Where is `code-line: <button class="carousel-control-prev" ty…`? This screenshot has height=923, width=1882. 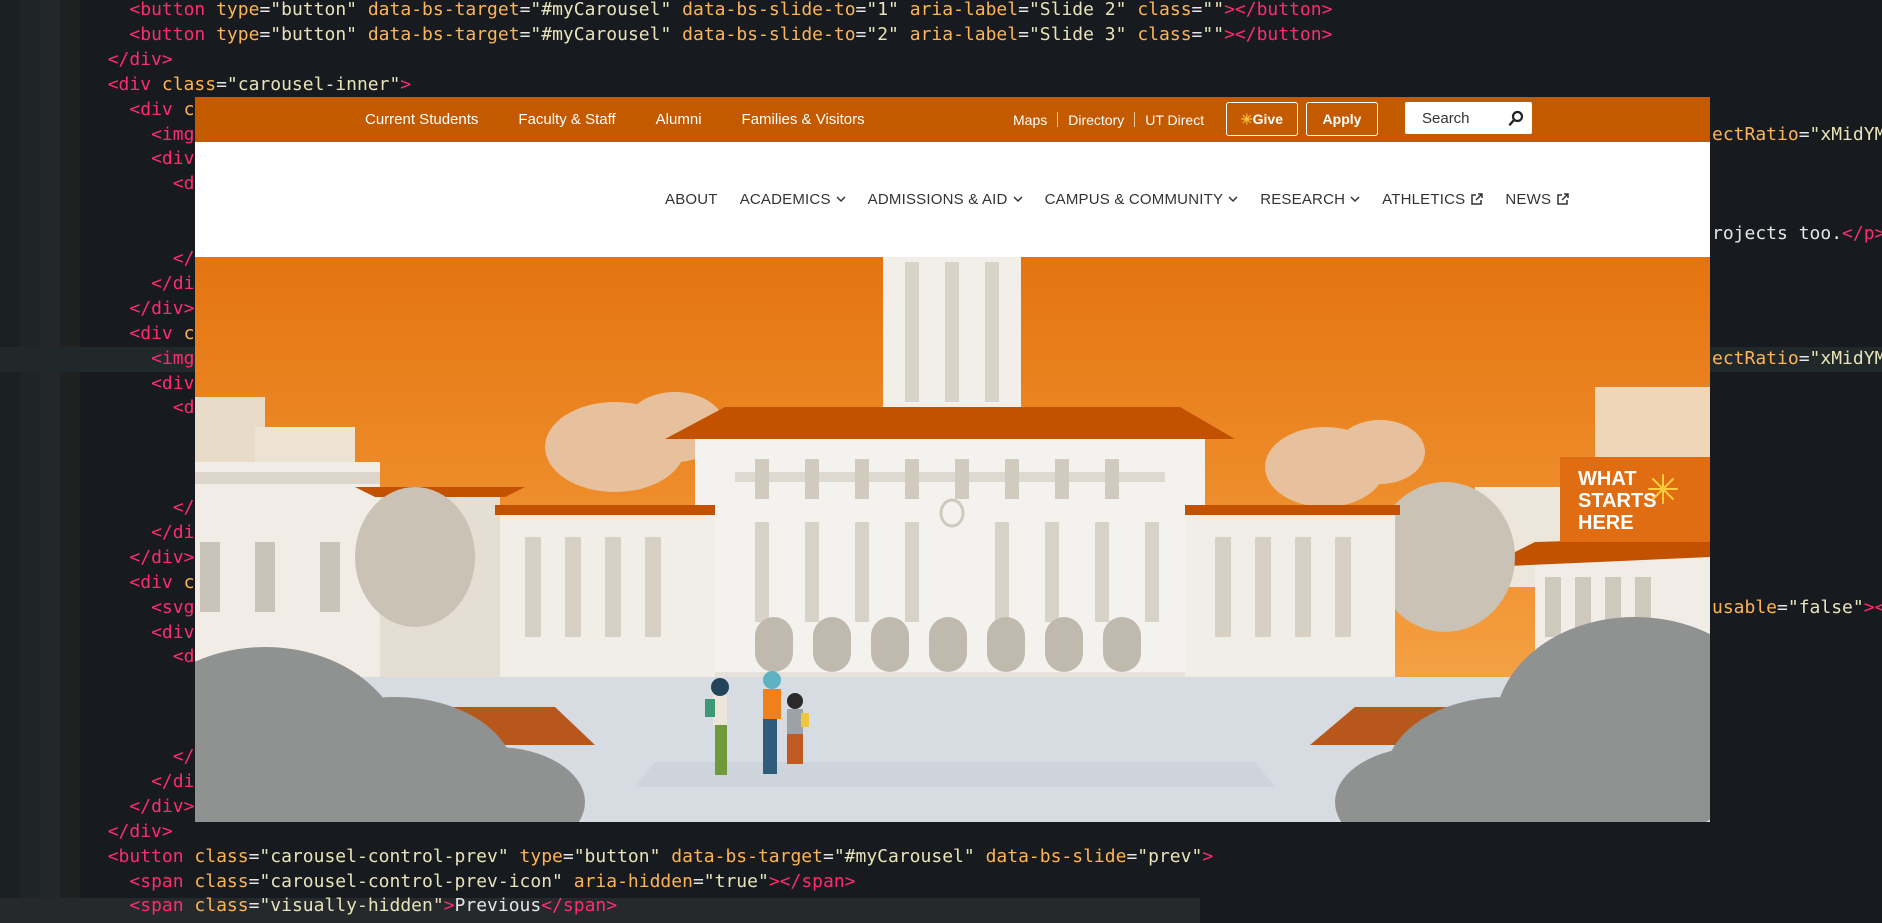
code-line: <button class="carousel-control-prev" ty… is located at coordinates (660, 856).